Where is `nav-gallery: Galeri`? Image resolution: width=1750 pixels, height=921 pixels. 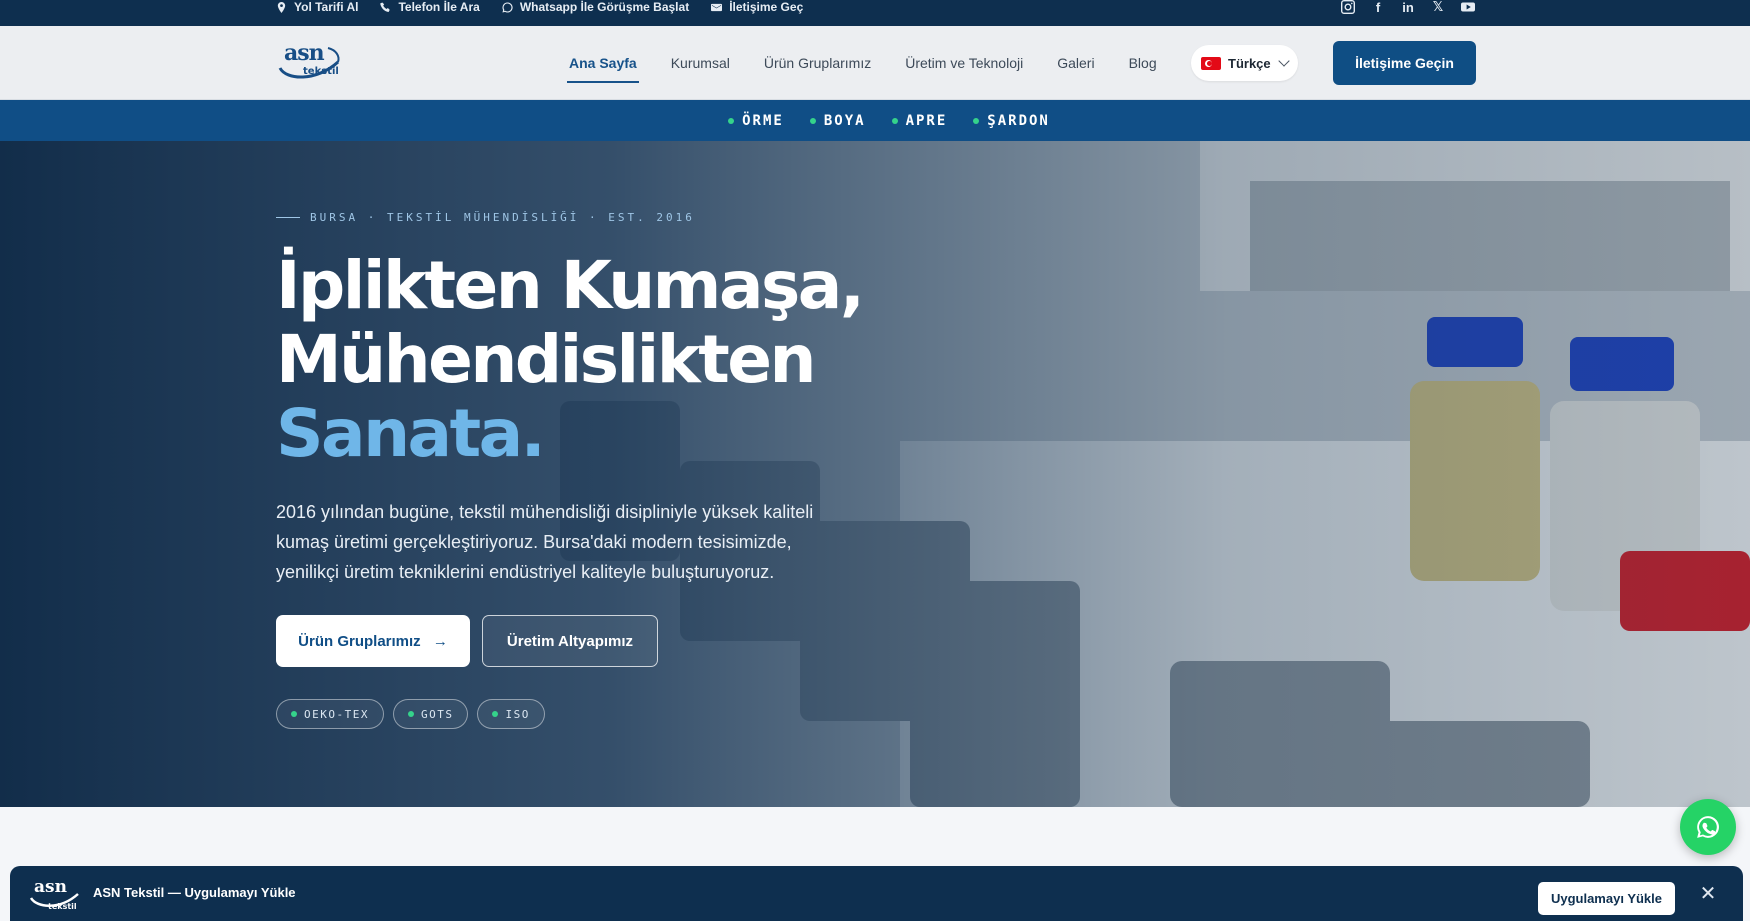 nav-gallery: Galeri is located at coordinates (1075, 63).